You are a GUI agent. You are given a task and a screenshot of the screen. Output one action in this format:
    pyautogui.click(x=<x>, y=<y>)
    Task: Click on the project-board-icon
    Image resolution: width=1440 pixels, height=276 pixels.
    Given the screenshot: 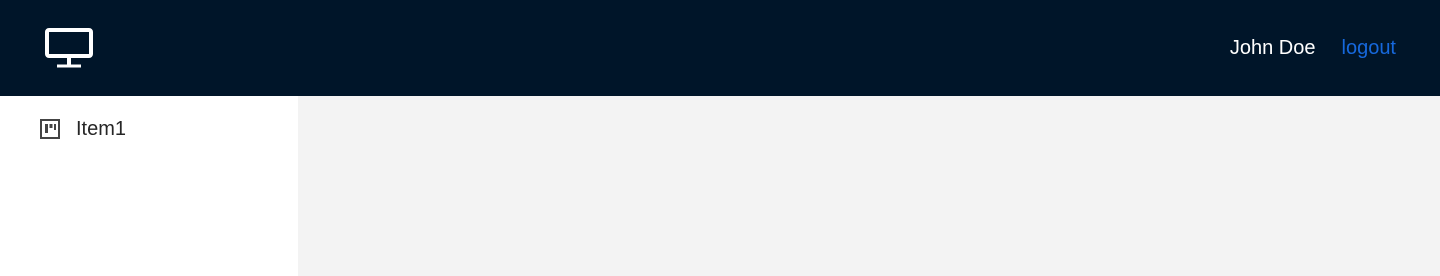 What is the action you would take?
    pyautogui.click(x=50, y=129)
    